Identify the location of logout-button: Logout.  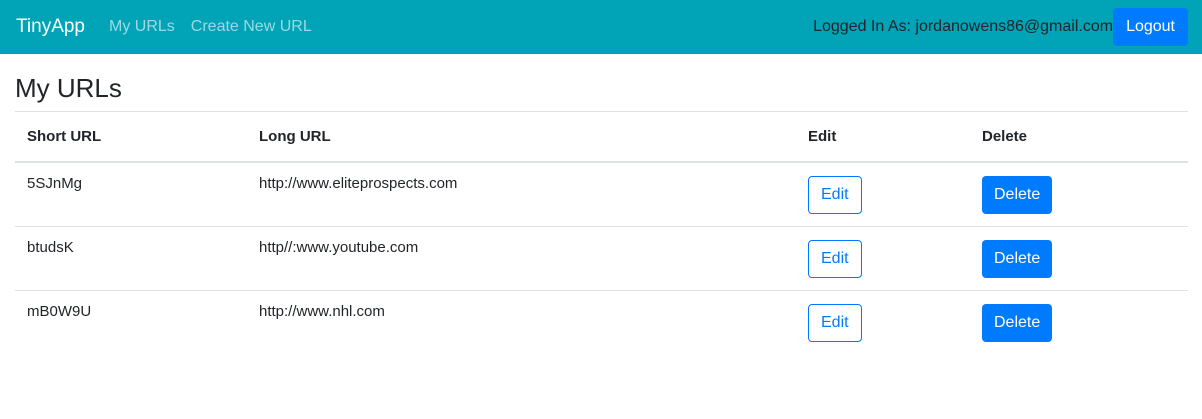
(1150, 27).